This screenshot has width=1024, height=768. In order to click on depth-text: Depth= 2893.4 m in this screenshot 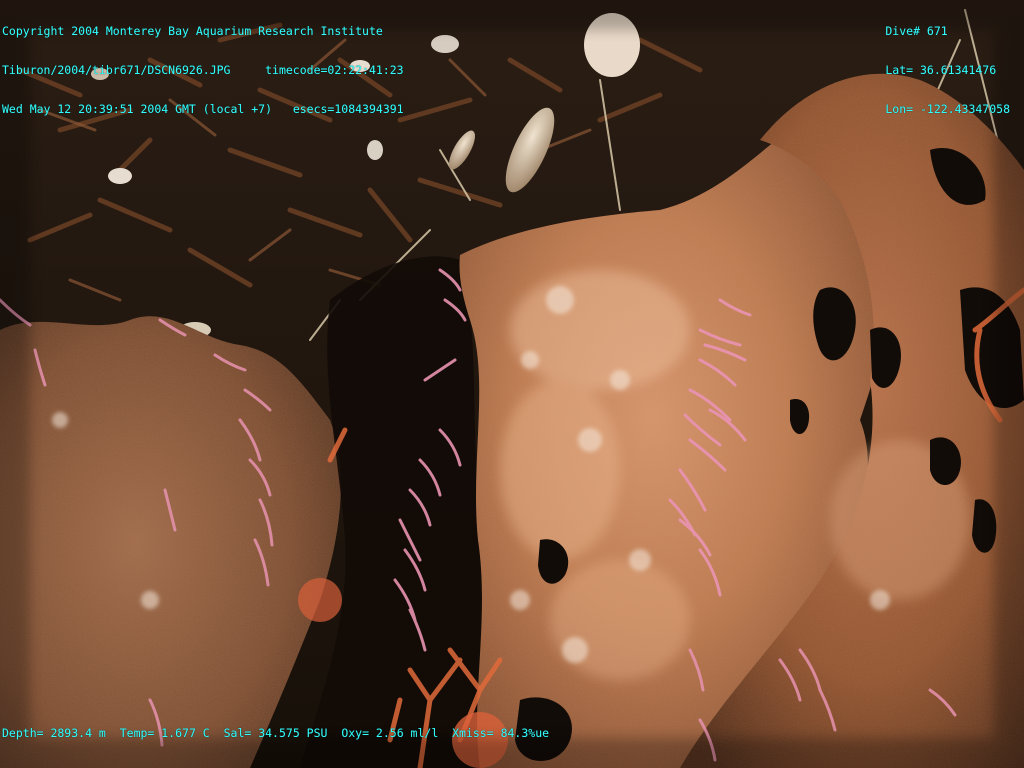, I will do `click(54, 733)`.